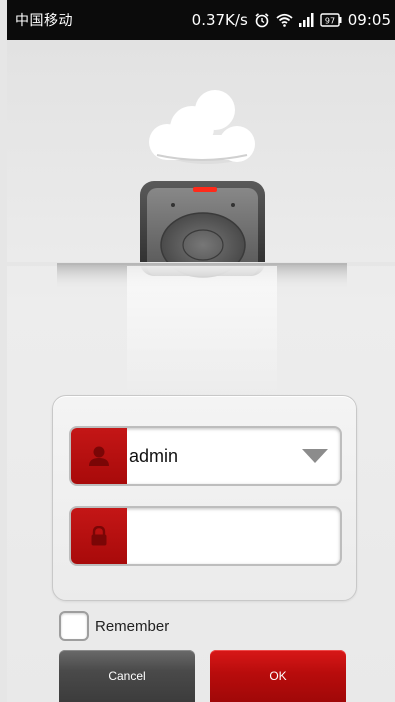  Describe the element at coordinates (205, 536) in the screenshot. I see `password-field` at that location.